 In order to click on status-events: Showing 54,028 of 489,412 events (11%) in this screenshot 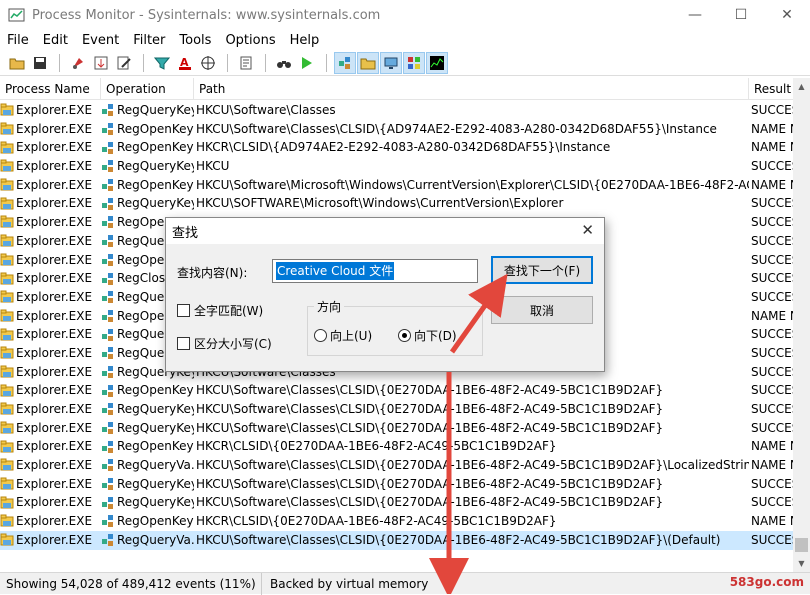, I will do `click(131, 583)`.